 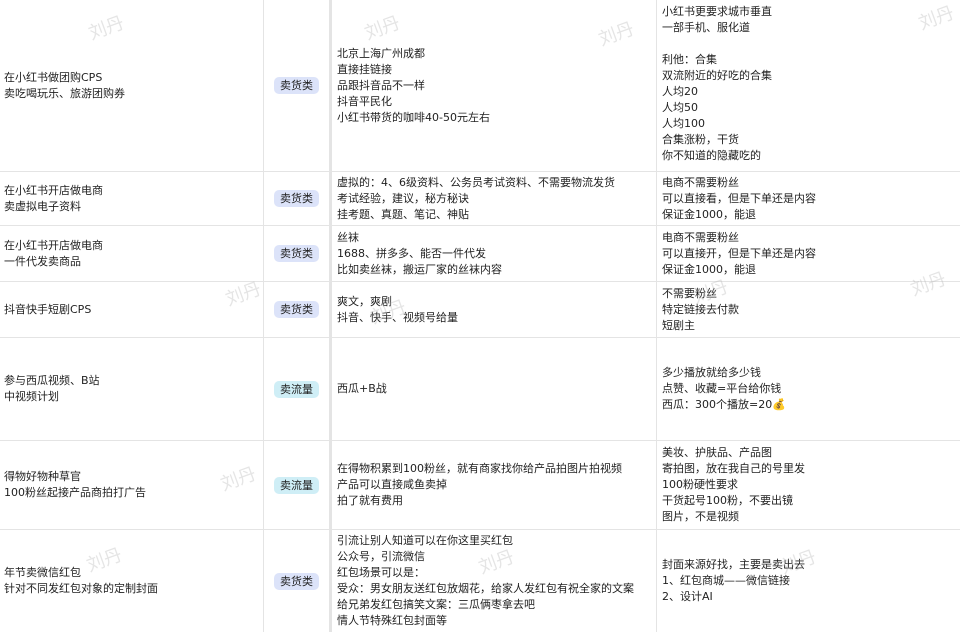 I want to click on extra-line: 短剧主, so click(x=678, y=325).